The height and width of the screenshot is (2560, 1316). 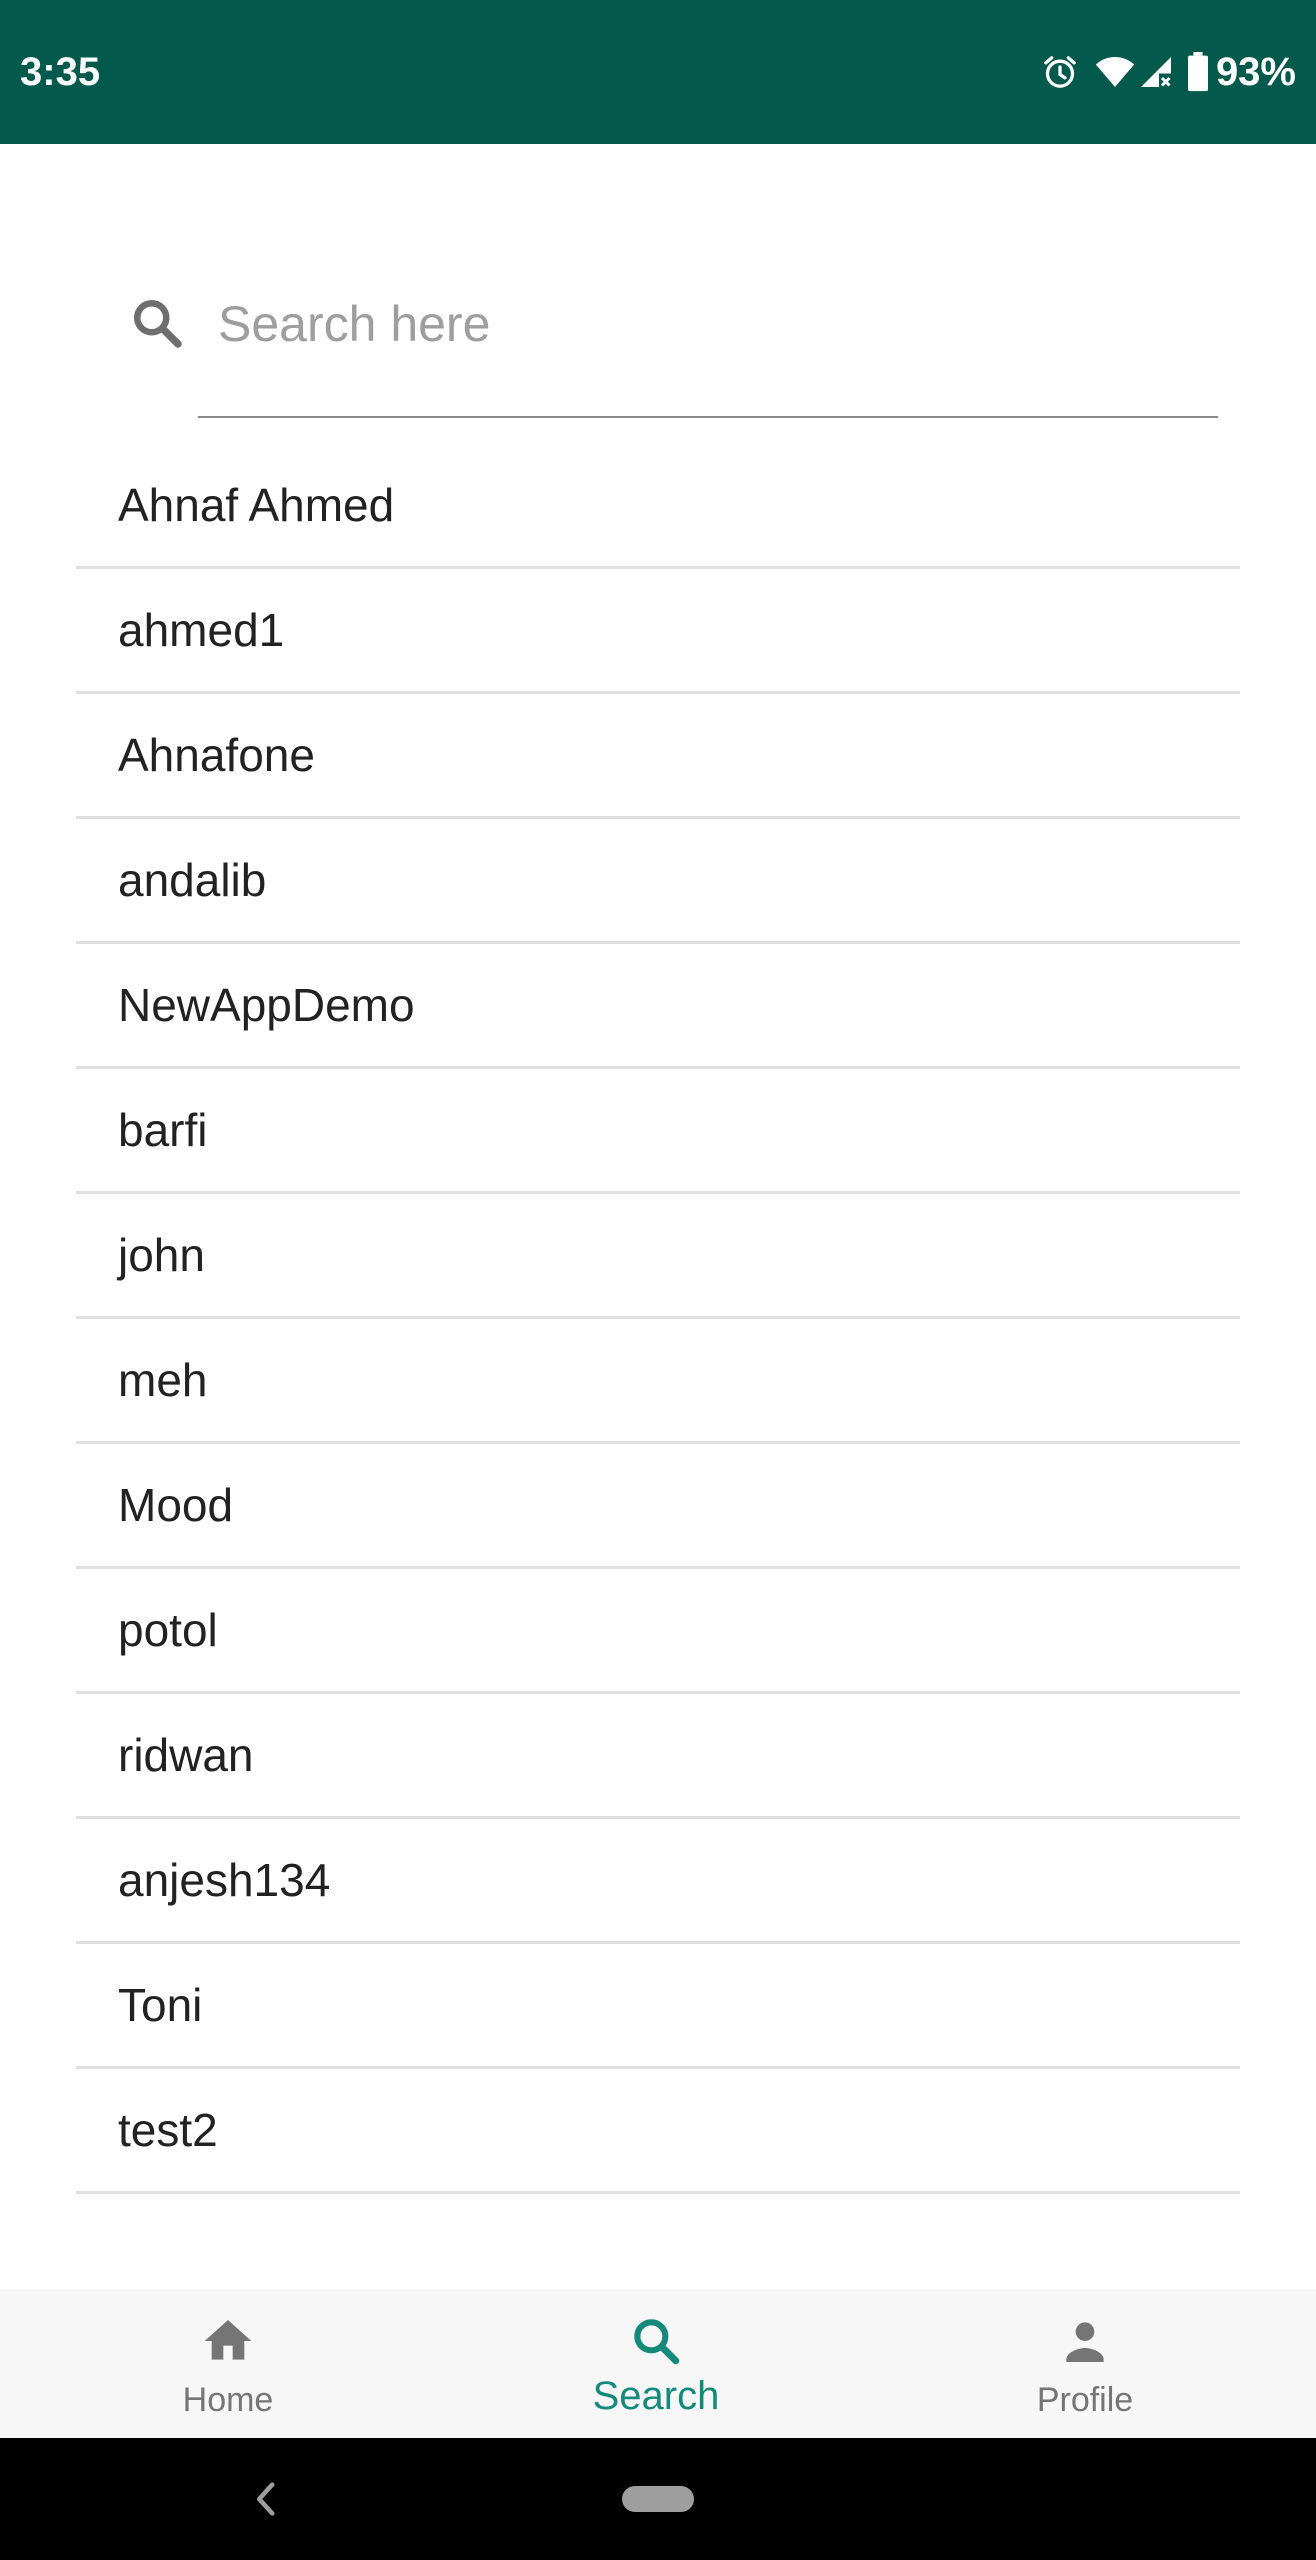 What do you see at coordinates (1085, 2400) in the screenshot?
I see `nav-label-profile: Profile` at bounding box center [1085, 2400].